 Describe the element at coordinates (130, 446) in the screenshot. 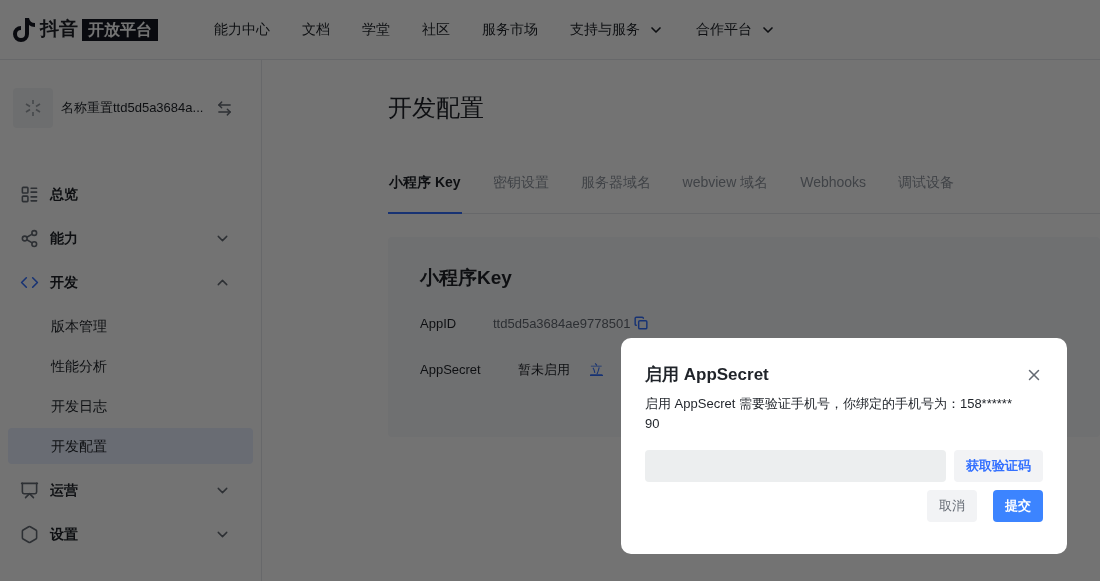

I see `sidebar-subitem: 开发配置` at that location.